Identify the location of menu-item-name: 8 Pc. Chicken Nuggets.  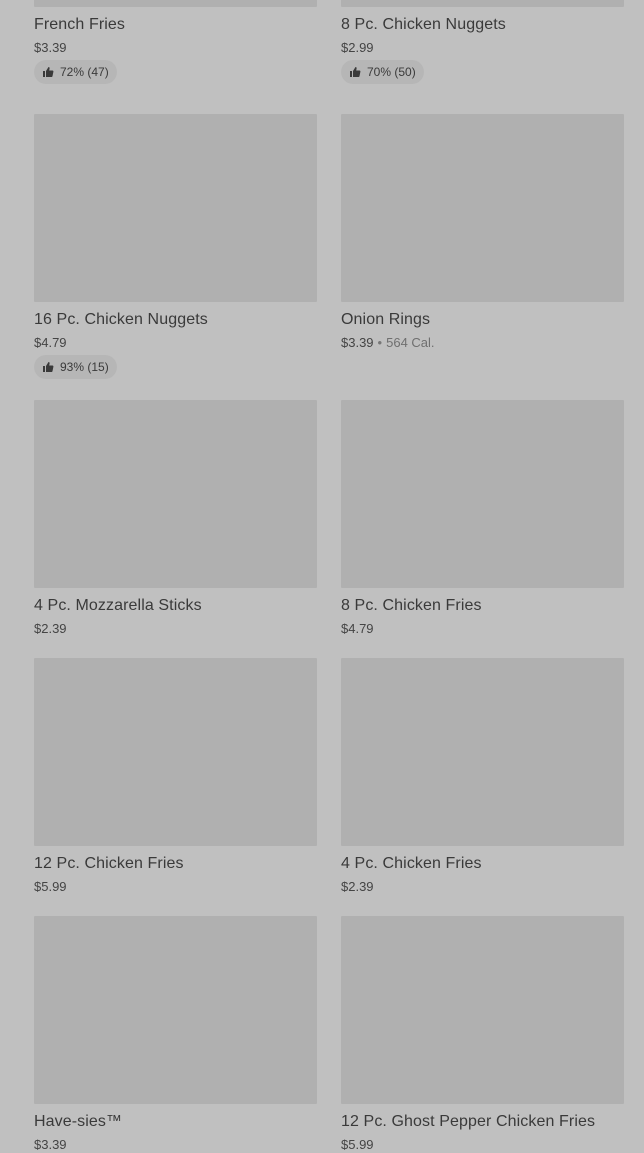
(423, 24).